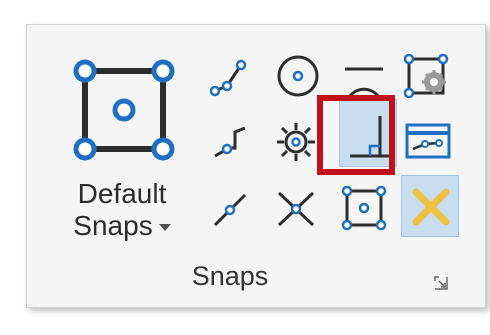 This screenshot has height=335, width=490. I want to click on snap-mode-toolbar-button, so click(427, 142).